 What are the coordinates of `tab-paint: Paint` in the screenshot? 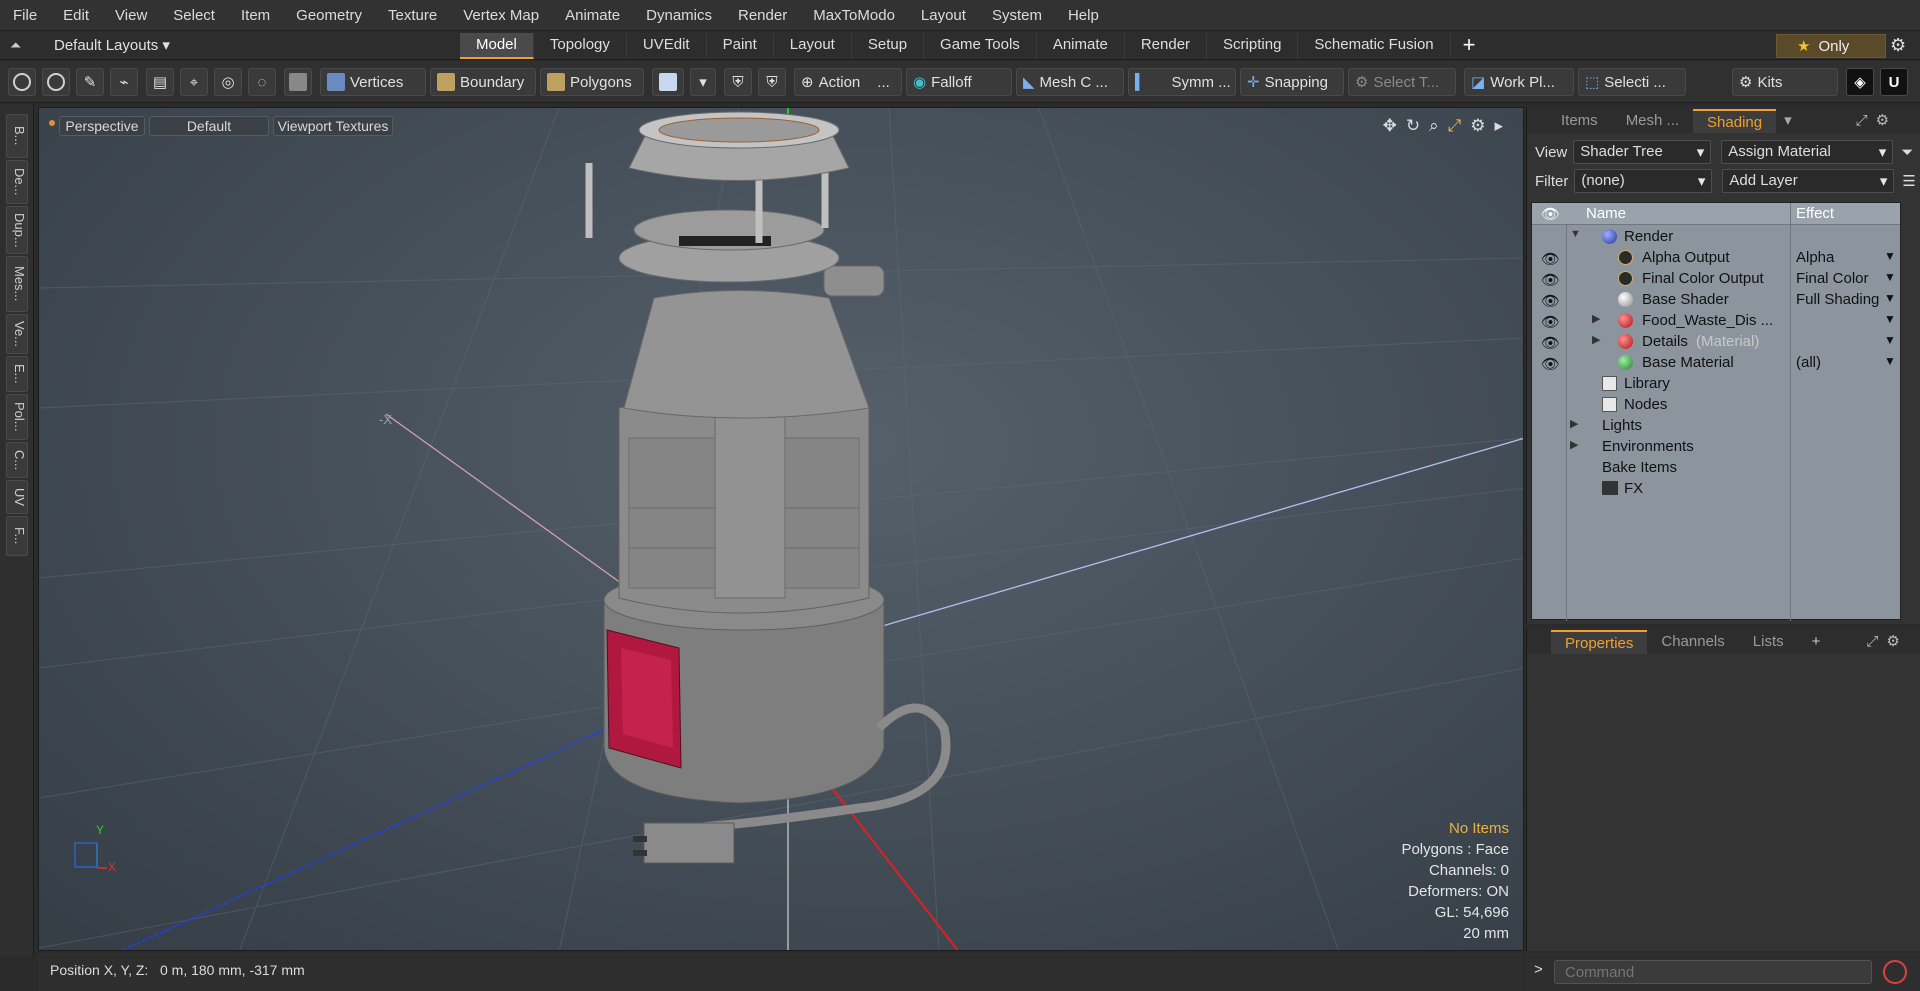 It's located at (740, 46).